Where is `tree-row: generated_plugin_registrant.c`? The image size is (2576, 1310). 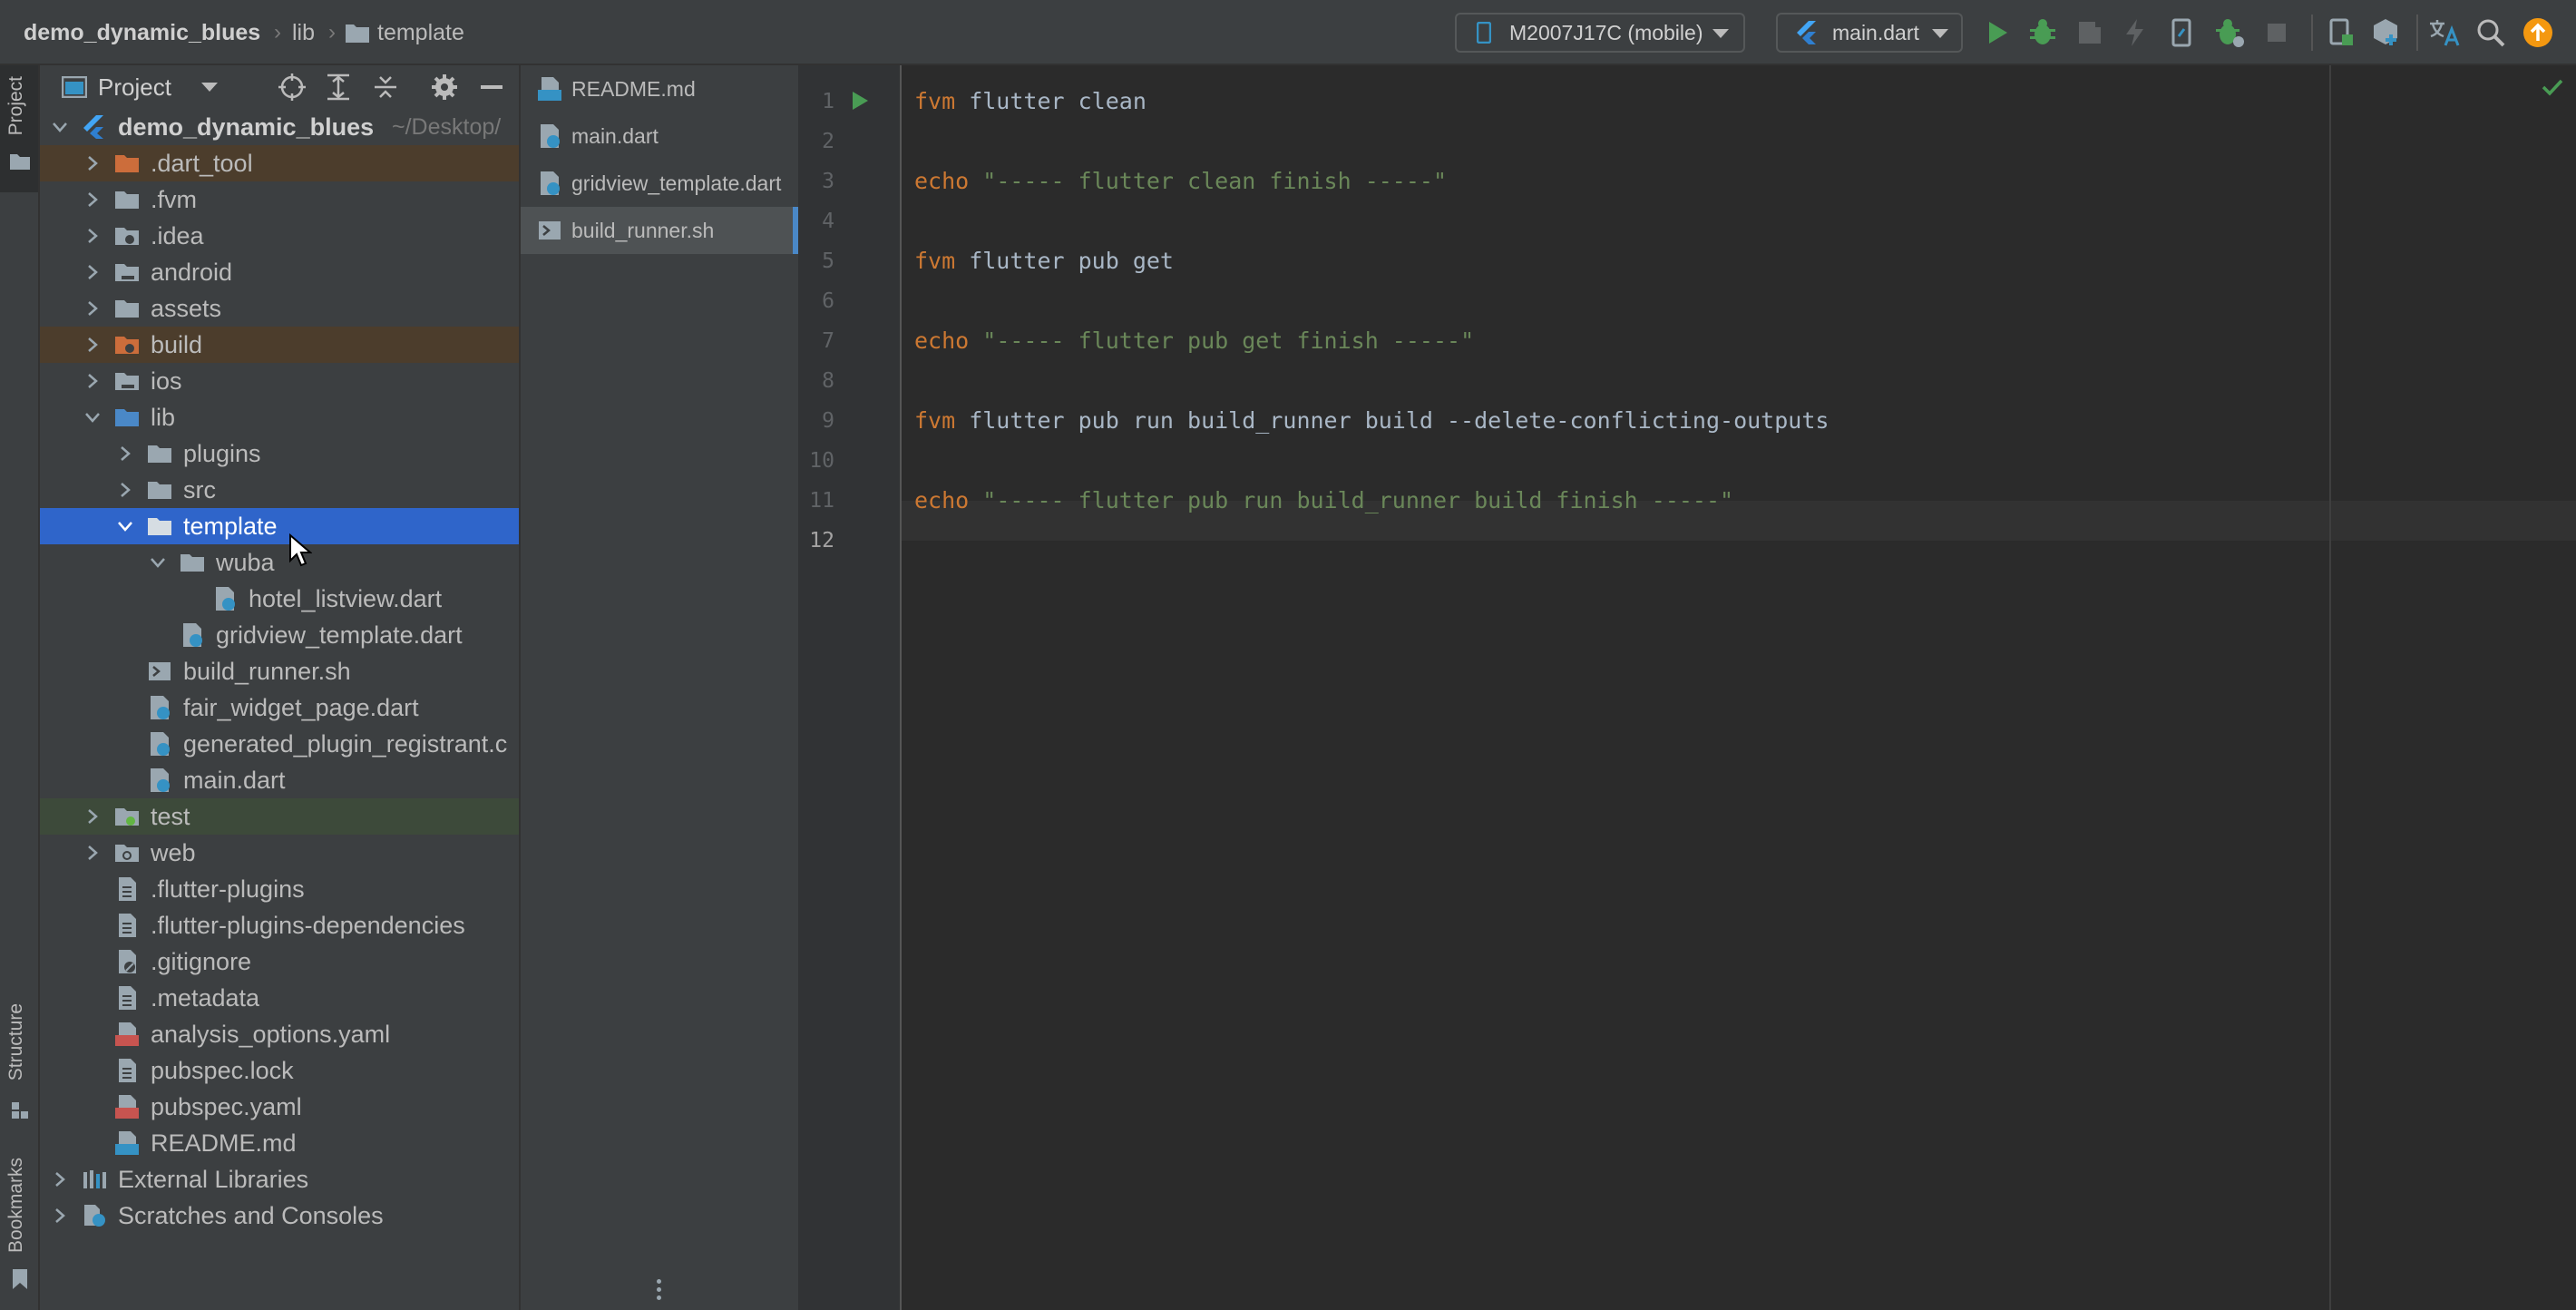
tree-row: generated_plugin_registrant.c is located at coordinates (279, 744).